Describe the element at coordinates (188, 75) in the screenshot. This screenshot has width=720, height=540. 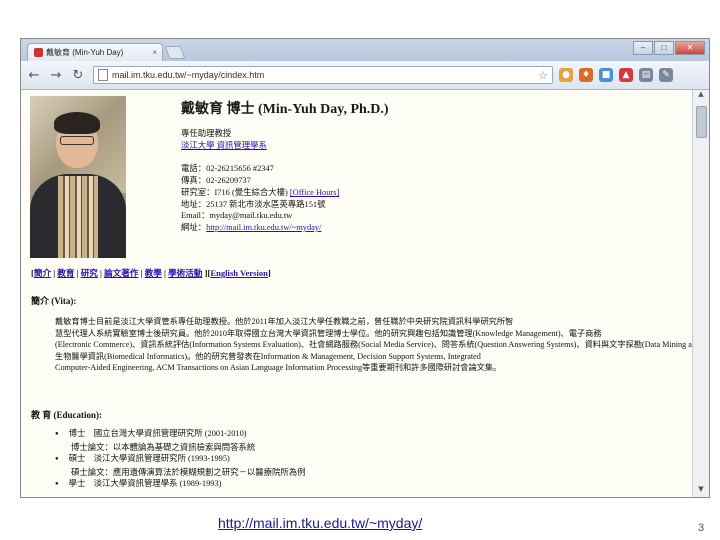
I see `url-text: mail.im.tku.edu.tw/~myday/cindex.htm` at that location.